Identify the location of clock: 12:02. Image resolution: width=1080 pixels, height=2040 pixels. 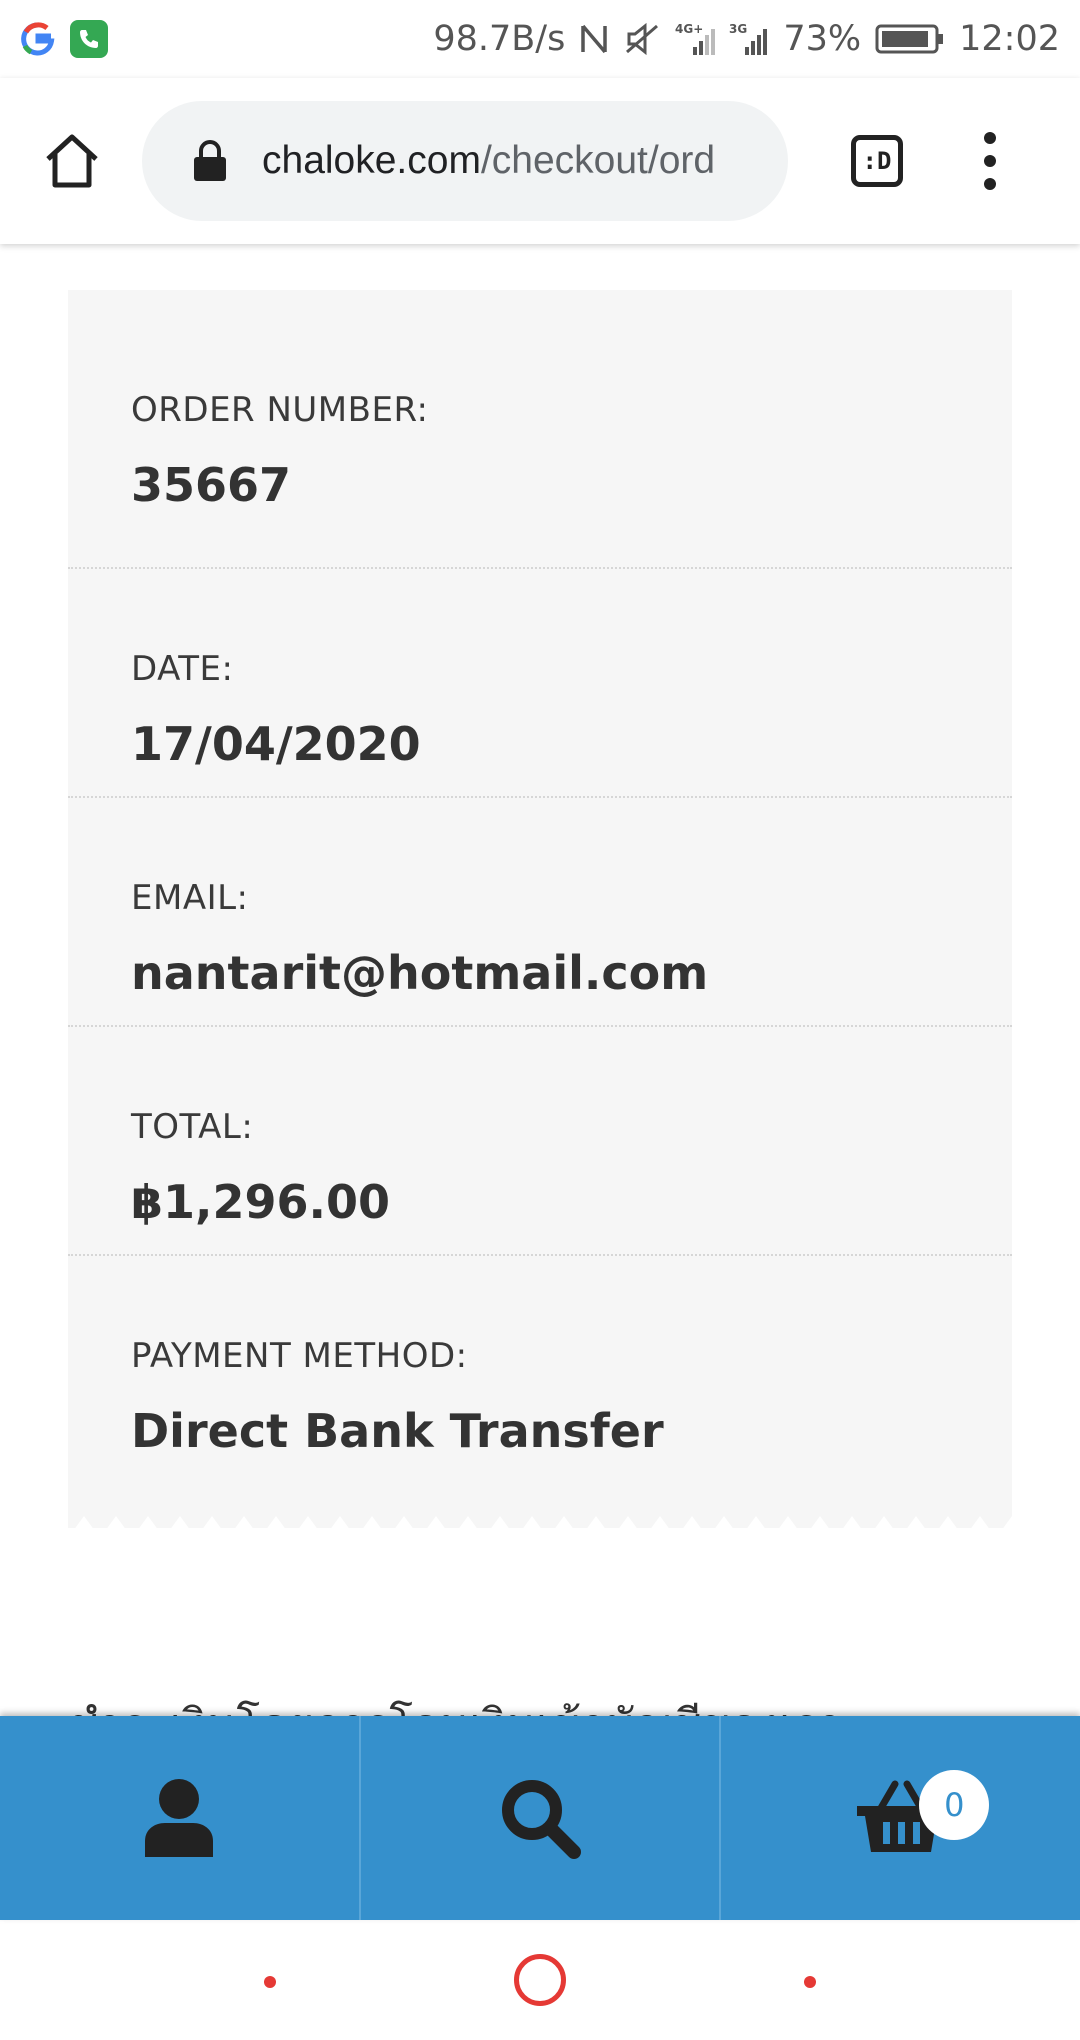
(1009, 39).